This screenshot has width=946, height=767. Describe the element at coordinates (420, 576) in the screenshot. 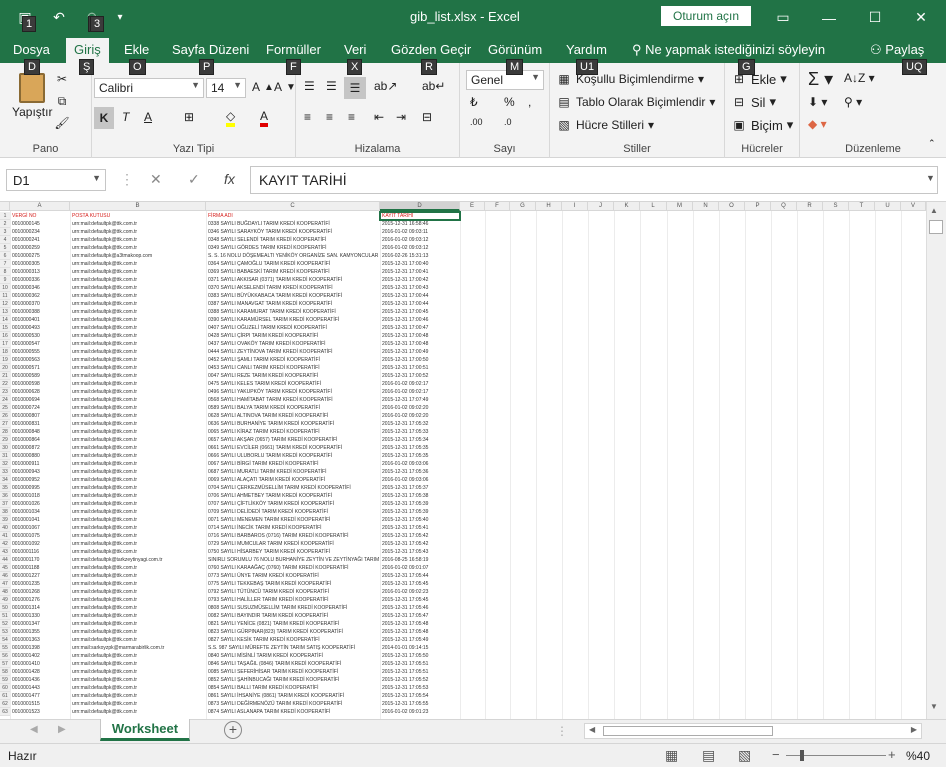

I see `table-cell: 2015-12-31 17:05:44` at that location.